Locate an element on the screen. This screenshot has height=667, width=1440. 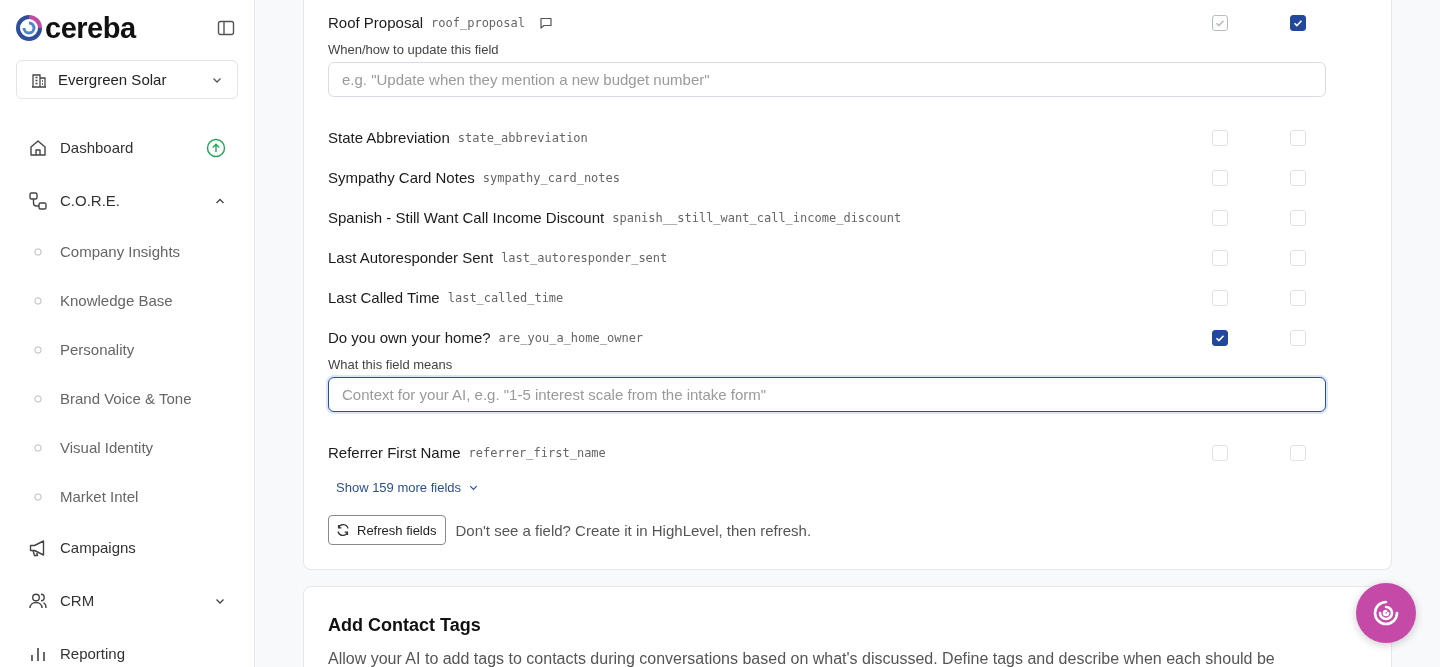
logo-icon is located at coordinates (29, 28).